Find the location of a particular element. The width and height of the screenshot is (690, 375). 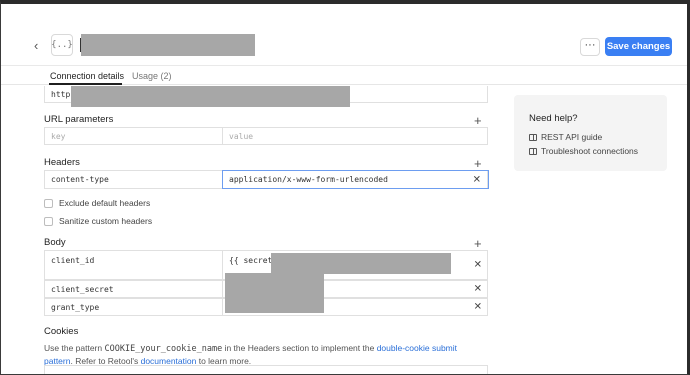

headers-title: Headers is located at coordinates (62, 162).